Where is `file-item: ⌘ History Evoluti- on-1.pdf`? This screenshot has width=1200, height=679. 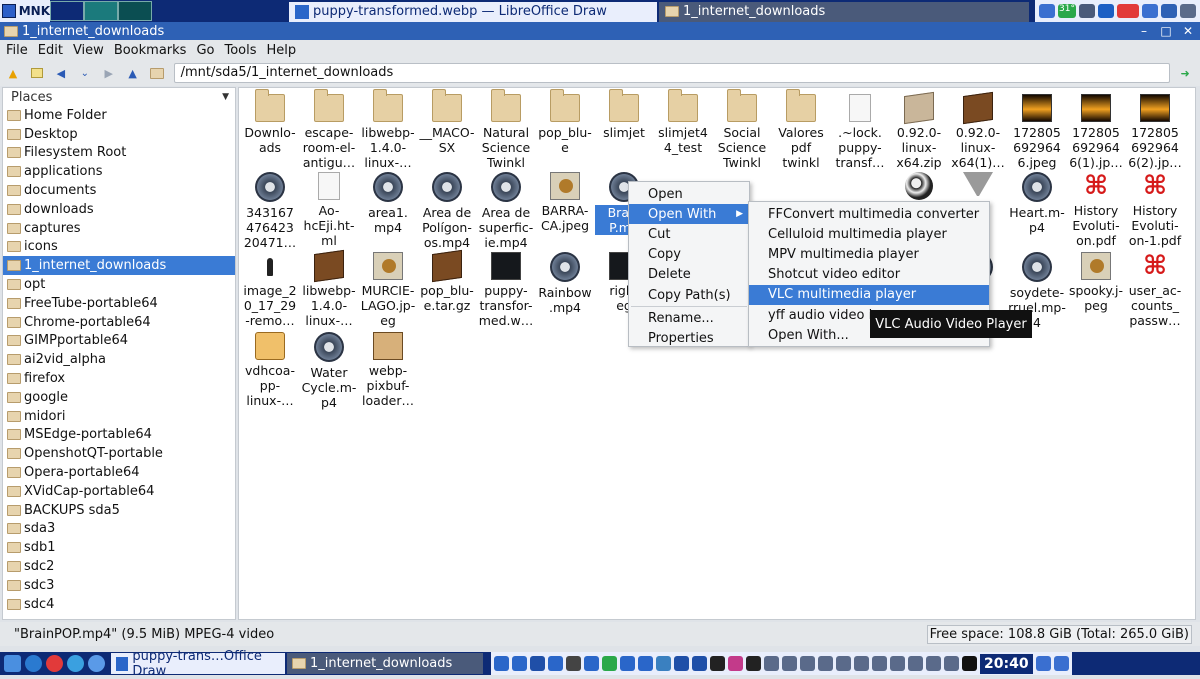
file-item: ⌘ History Evoluti- on-1.pdf is located at coordinates (1155, 210).